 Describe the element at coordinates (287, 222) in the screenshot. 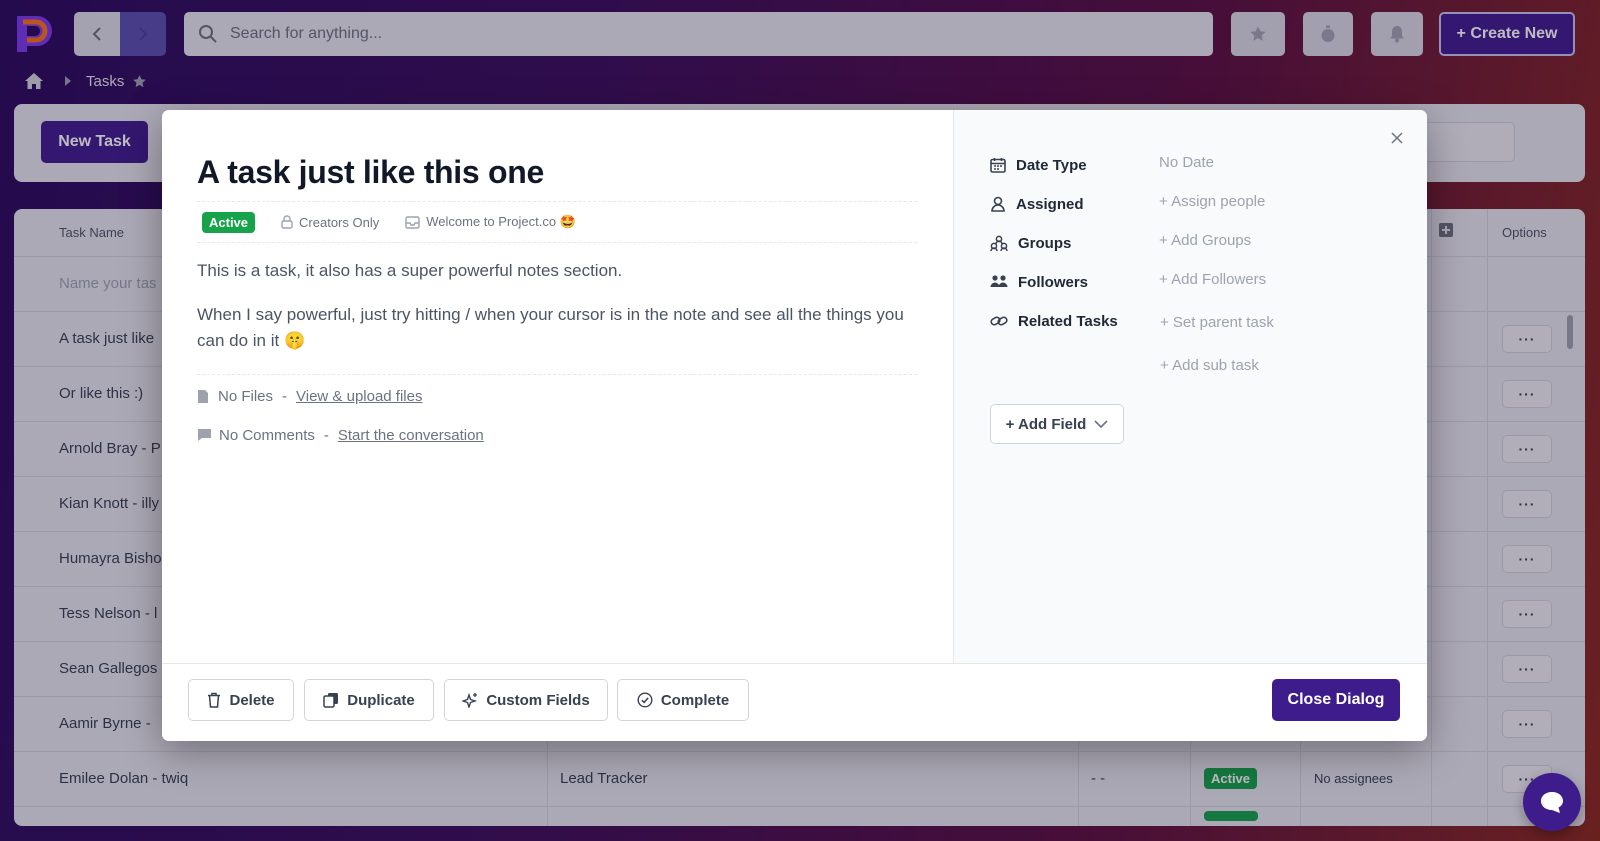

I see `lock-icon` at that location.